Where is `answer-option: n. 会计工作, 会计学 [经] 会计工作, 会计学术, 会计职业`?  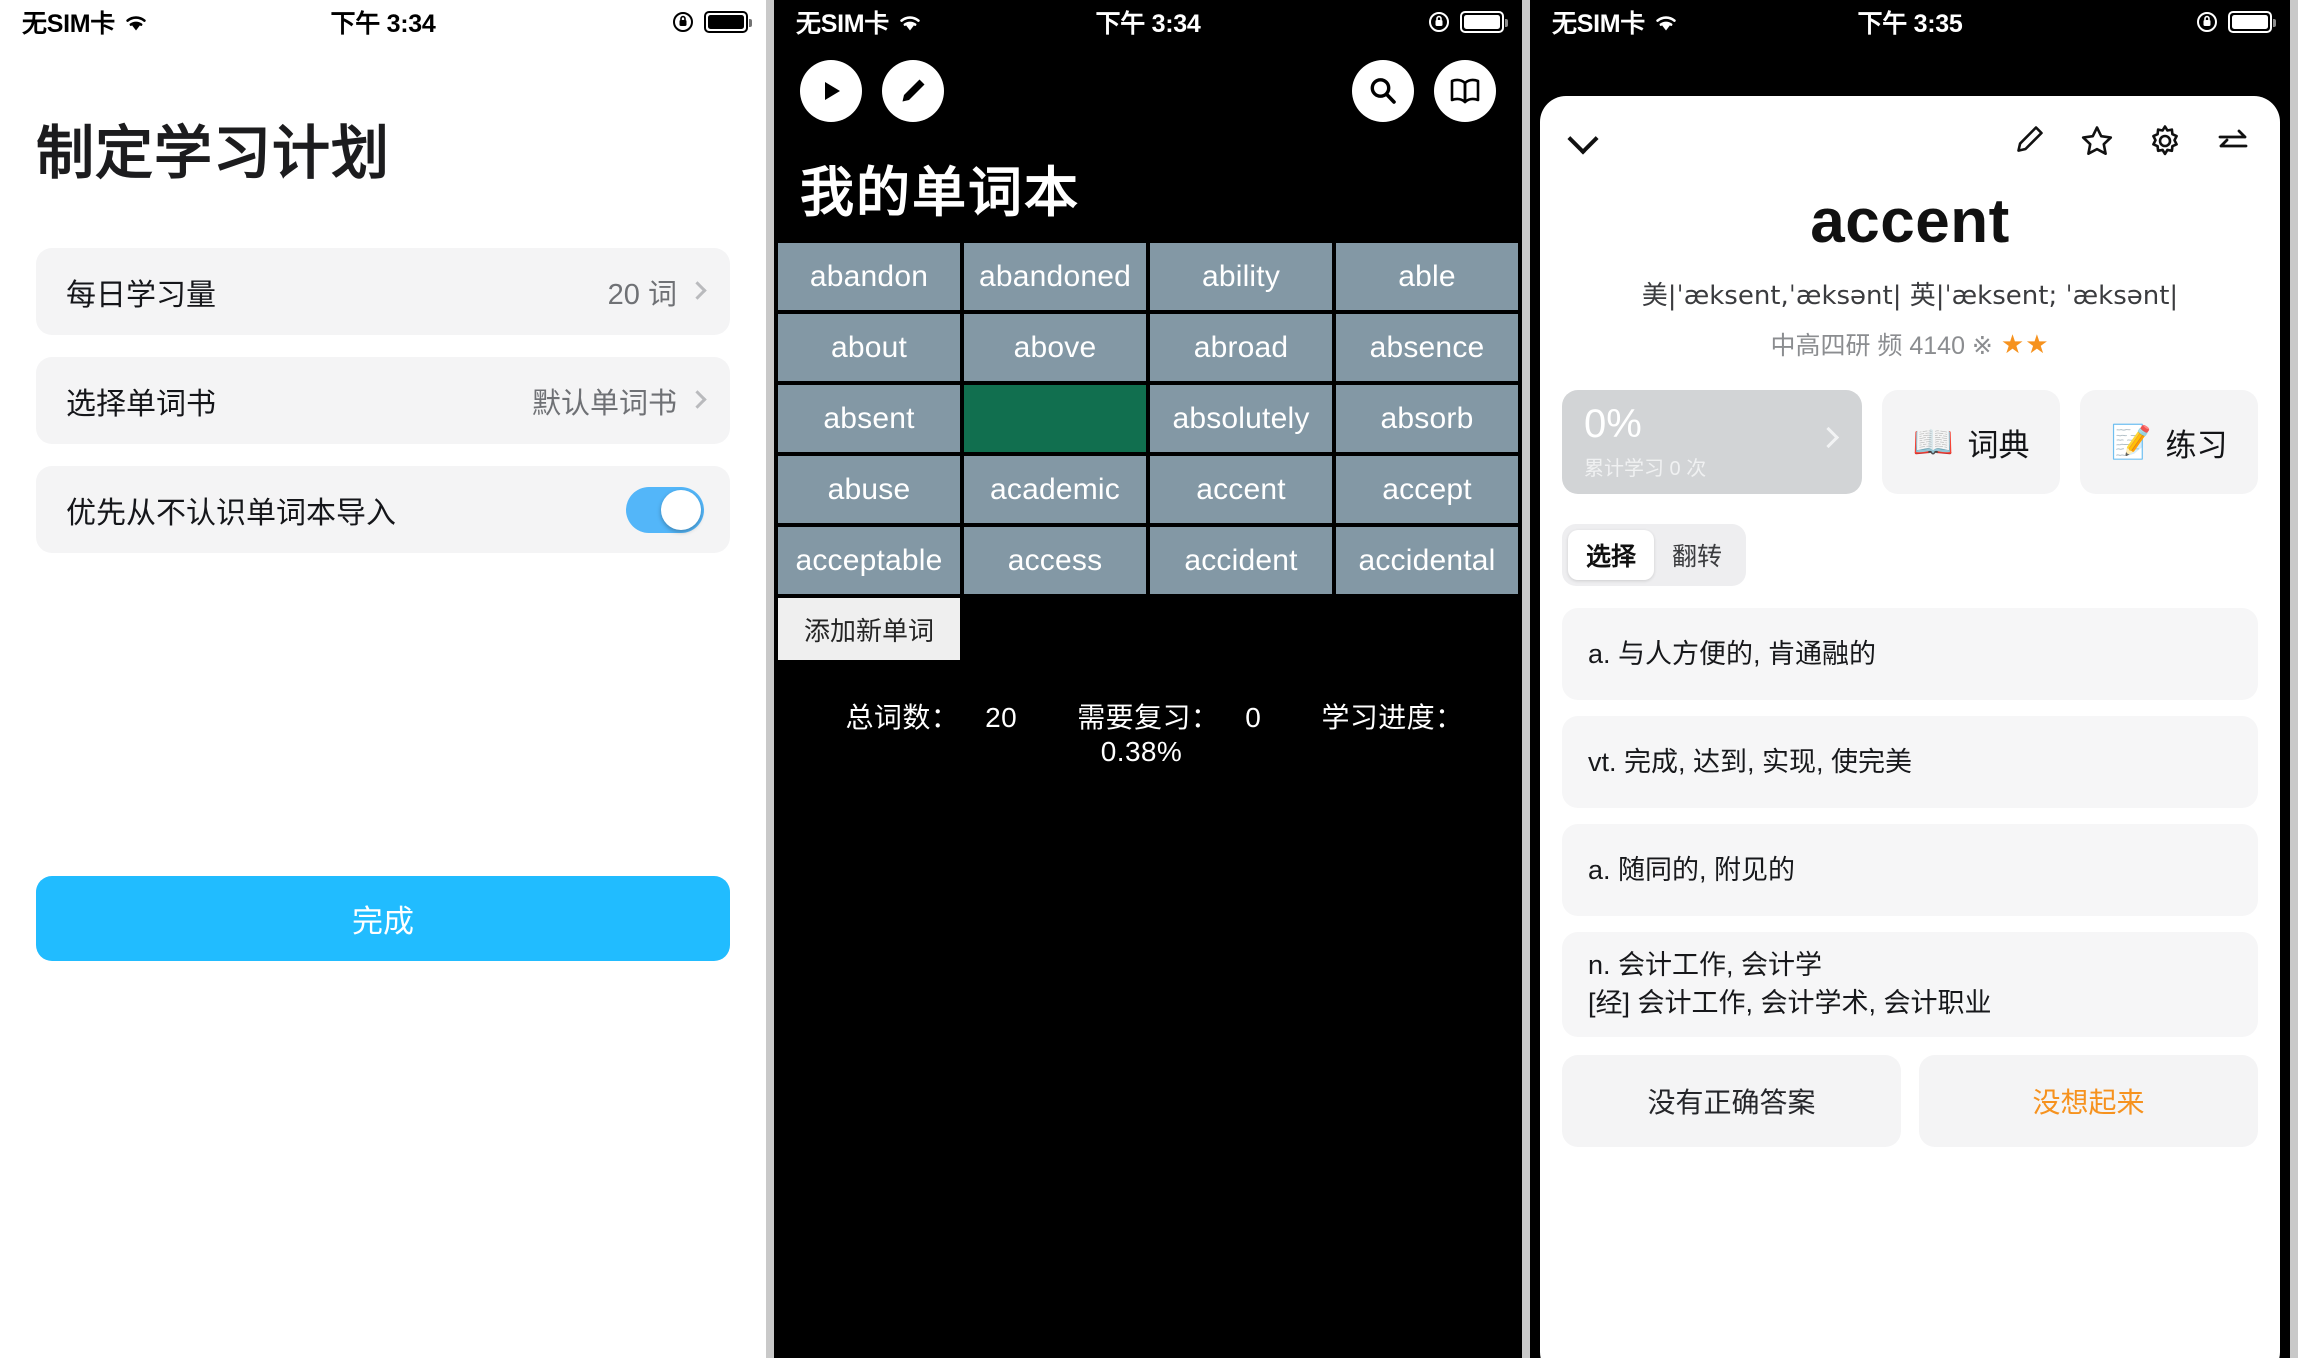 answer-option: n. 会计工作, 会计学 [经] 会计工作, 会计学术, 会计职业 is located at coordinates (1910, 984).